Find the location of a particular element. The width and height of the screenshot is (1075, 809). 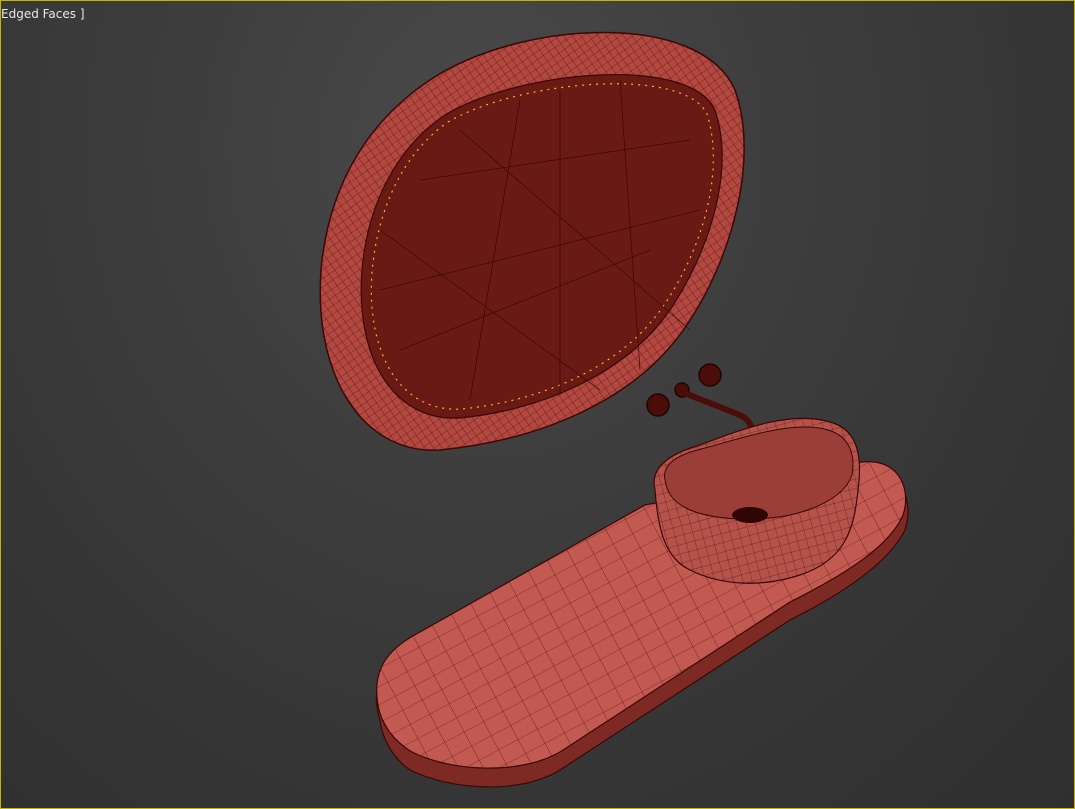

basin-drain is located at coordinates (750, 515).